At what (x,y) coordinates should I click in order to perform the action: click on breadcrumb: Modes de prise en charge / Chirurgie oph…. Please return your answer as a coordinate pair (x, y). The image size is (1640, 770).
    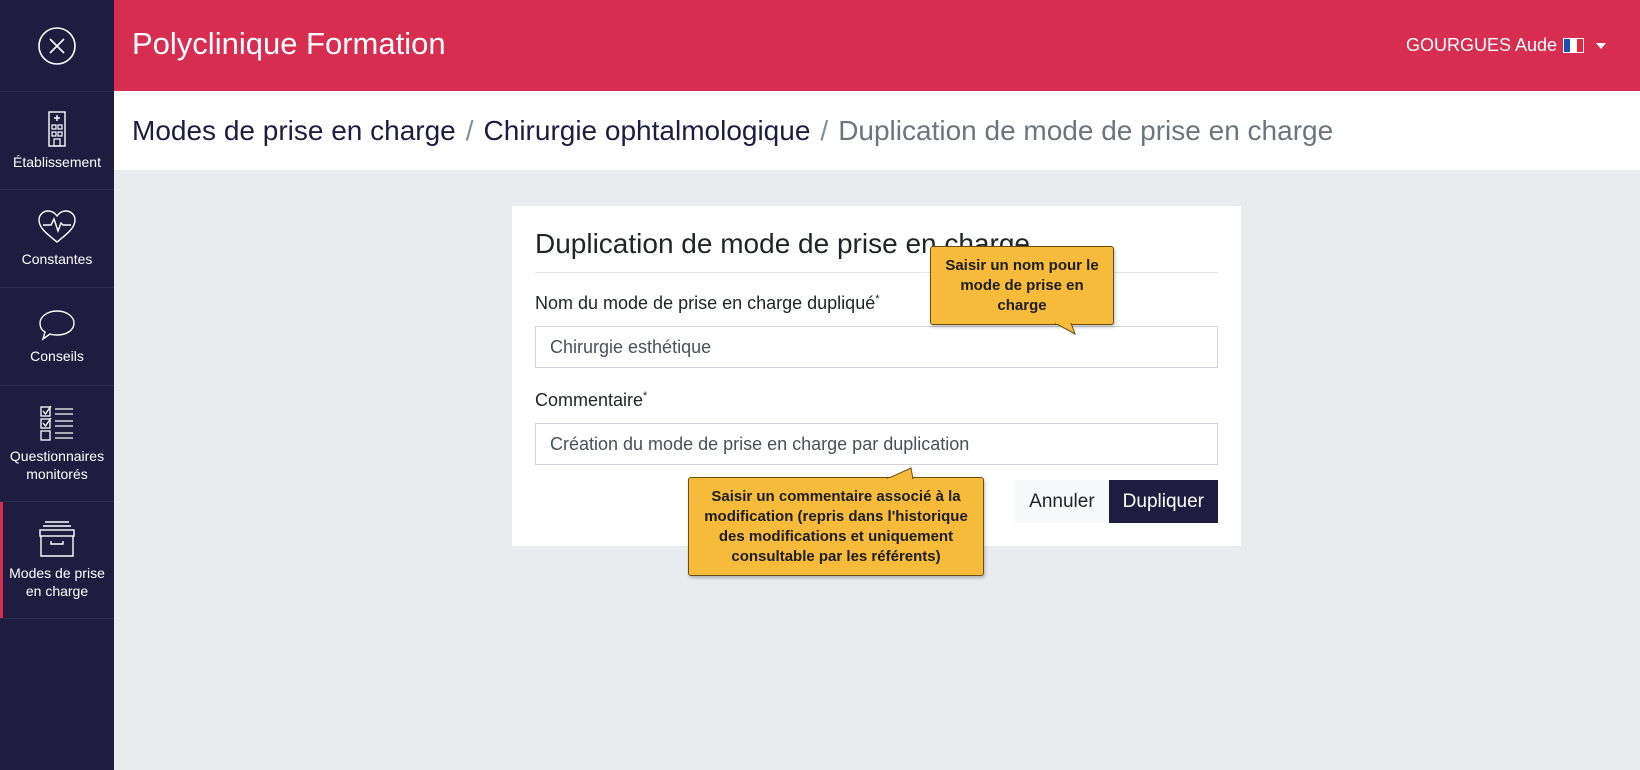
    Looking at the image, I should click on (877, 130).